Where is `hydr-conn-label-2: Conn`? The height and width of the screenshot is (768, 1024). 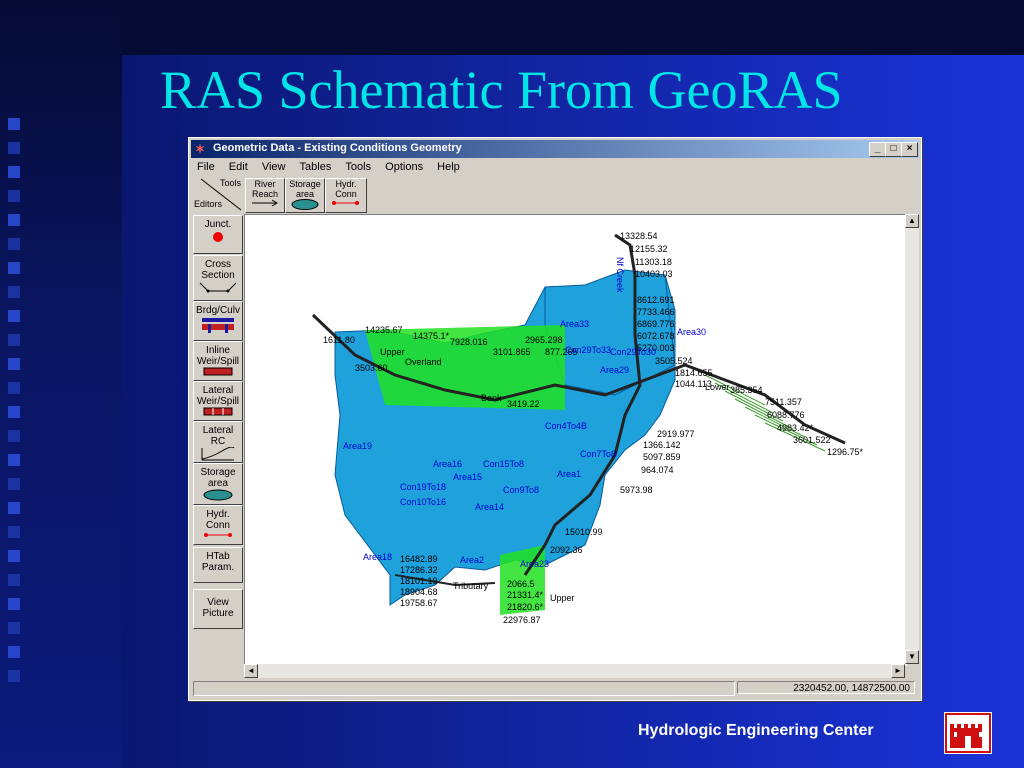 hydr-conn-label-2: Conn is located at coordinates (346, 194).